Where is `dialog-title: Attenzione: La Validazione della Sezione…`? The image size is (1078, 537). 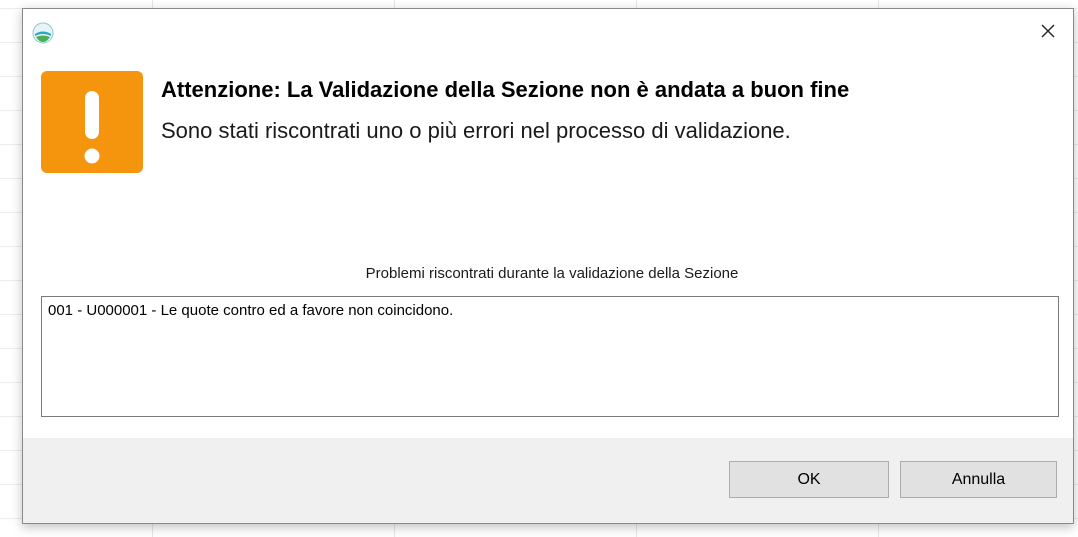 dialog-title: Attenzione: La Validazione della Sezione… is located at coordinates (505, 89).